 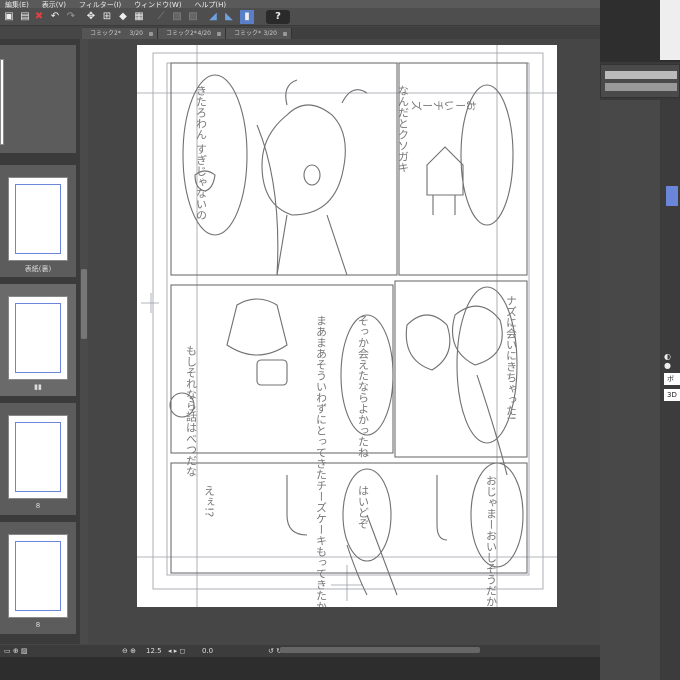 I want to click on undo-icon: ↶, so click(x=55, y=17).